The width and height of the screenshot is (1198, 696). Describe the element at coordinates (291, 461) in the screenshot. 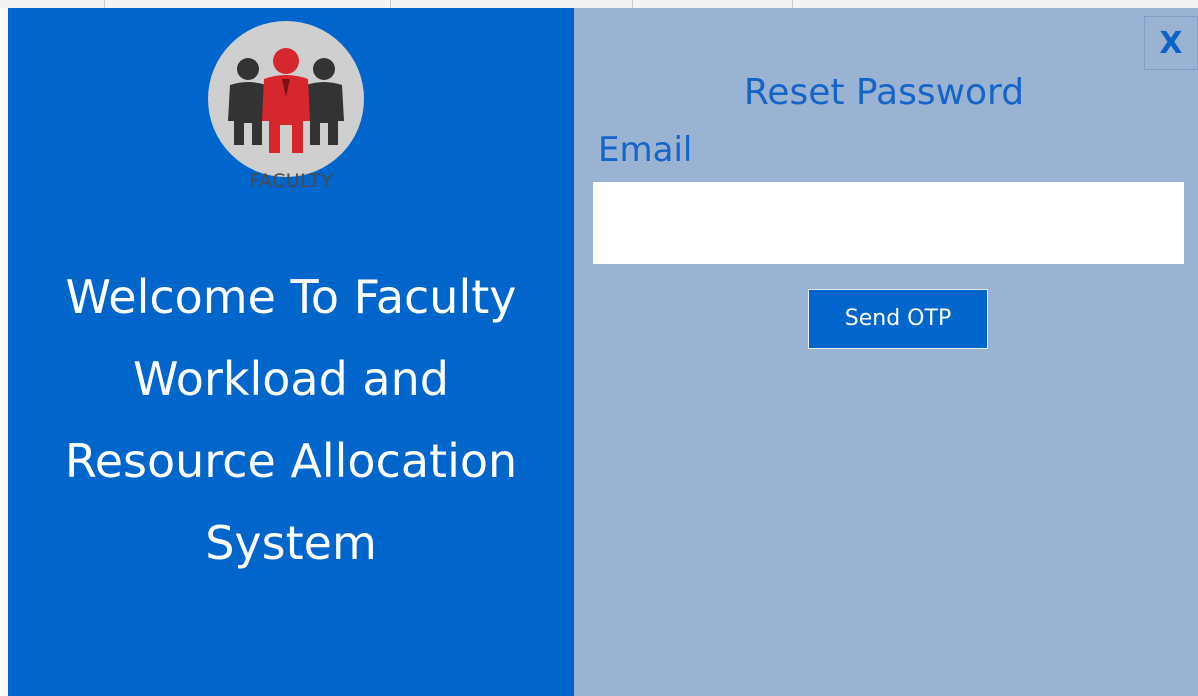

I see `welcome-line: Resource Allocation` at that location.